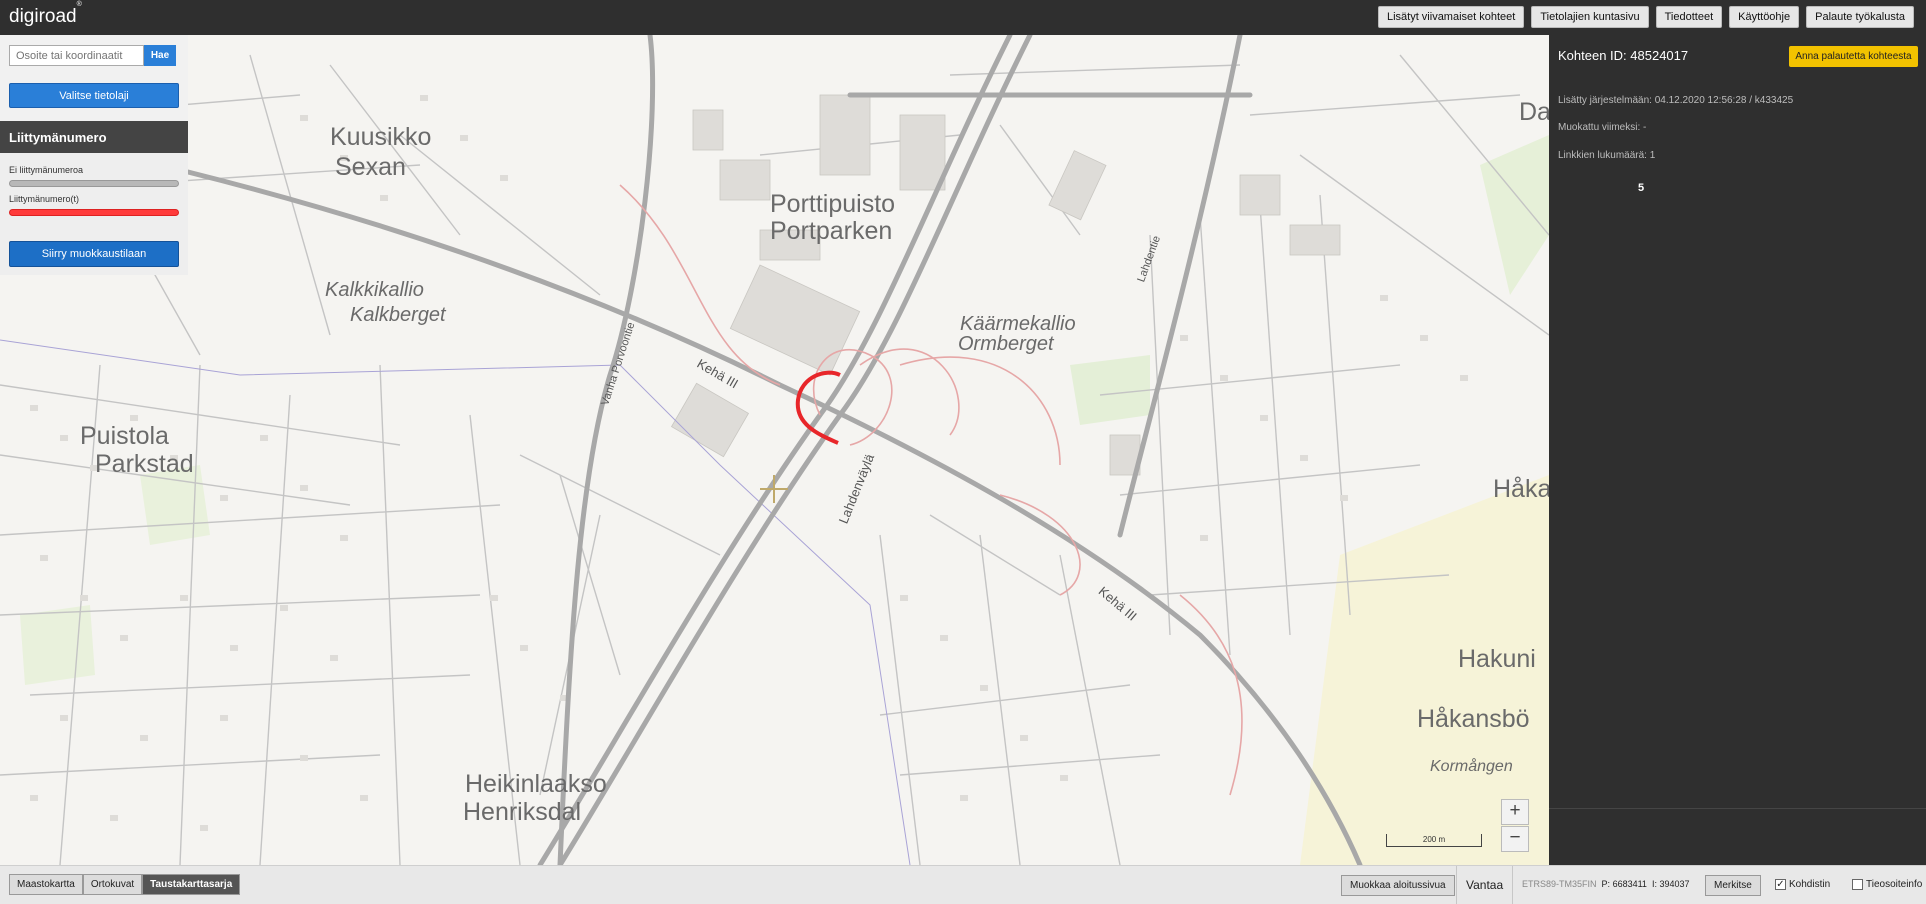 Image resolution: width=1926 pixels, height=904 pixels. What do you see at coordinates (1451, 17) in the screenshot?
I see `nav-linear-features-button: Lisätyt viivamaiset kohteet` at bounding box center [1451, 17].